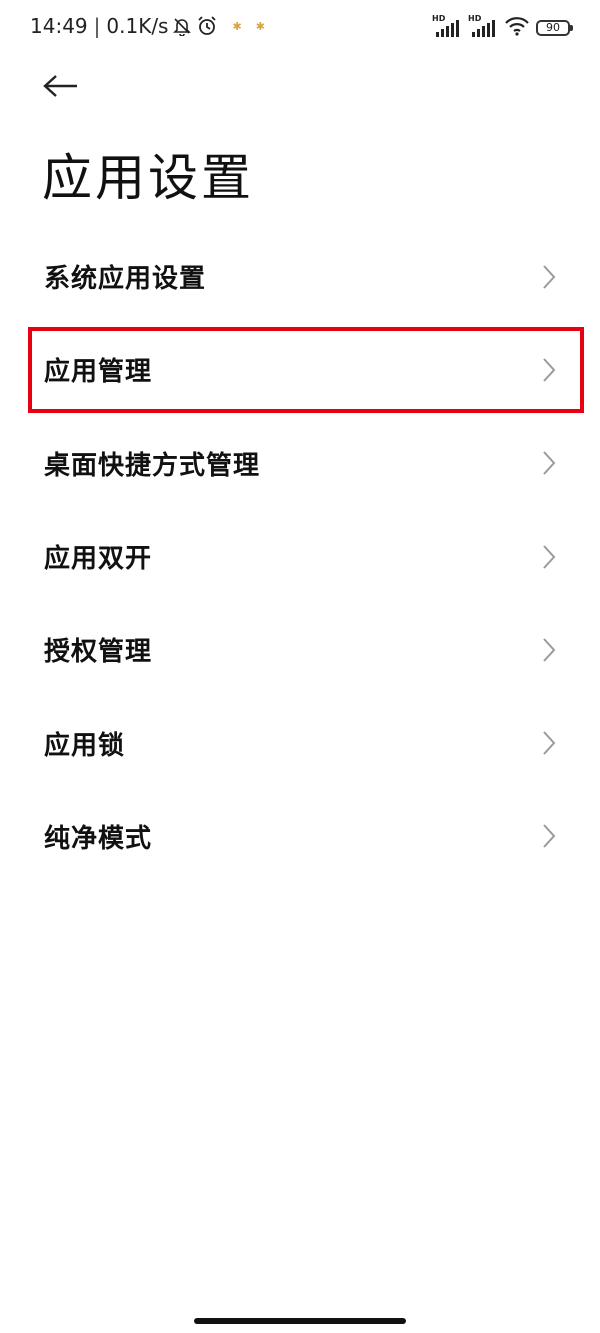 The image size is (600, 1333). I want to click on menu-item-system-app-settings: 系统应用设置, so click(300, 276).